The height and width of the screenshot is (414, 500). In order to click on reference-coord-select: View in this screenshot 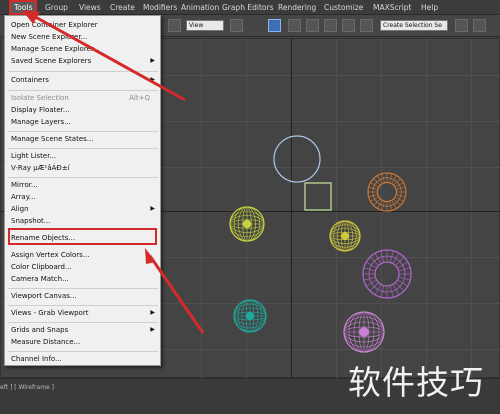, I will do `click(205, 25)`.